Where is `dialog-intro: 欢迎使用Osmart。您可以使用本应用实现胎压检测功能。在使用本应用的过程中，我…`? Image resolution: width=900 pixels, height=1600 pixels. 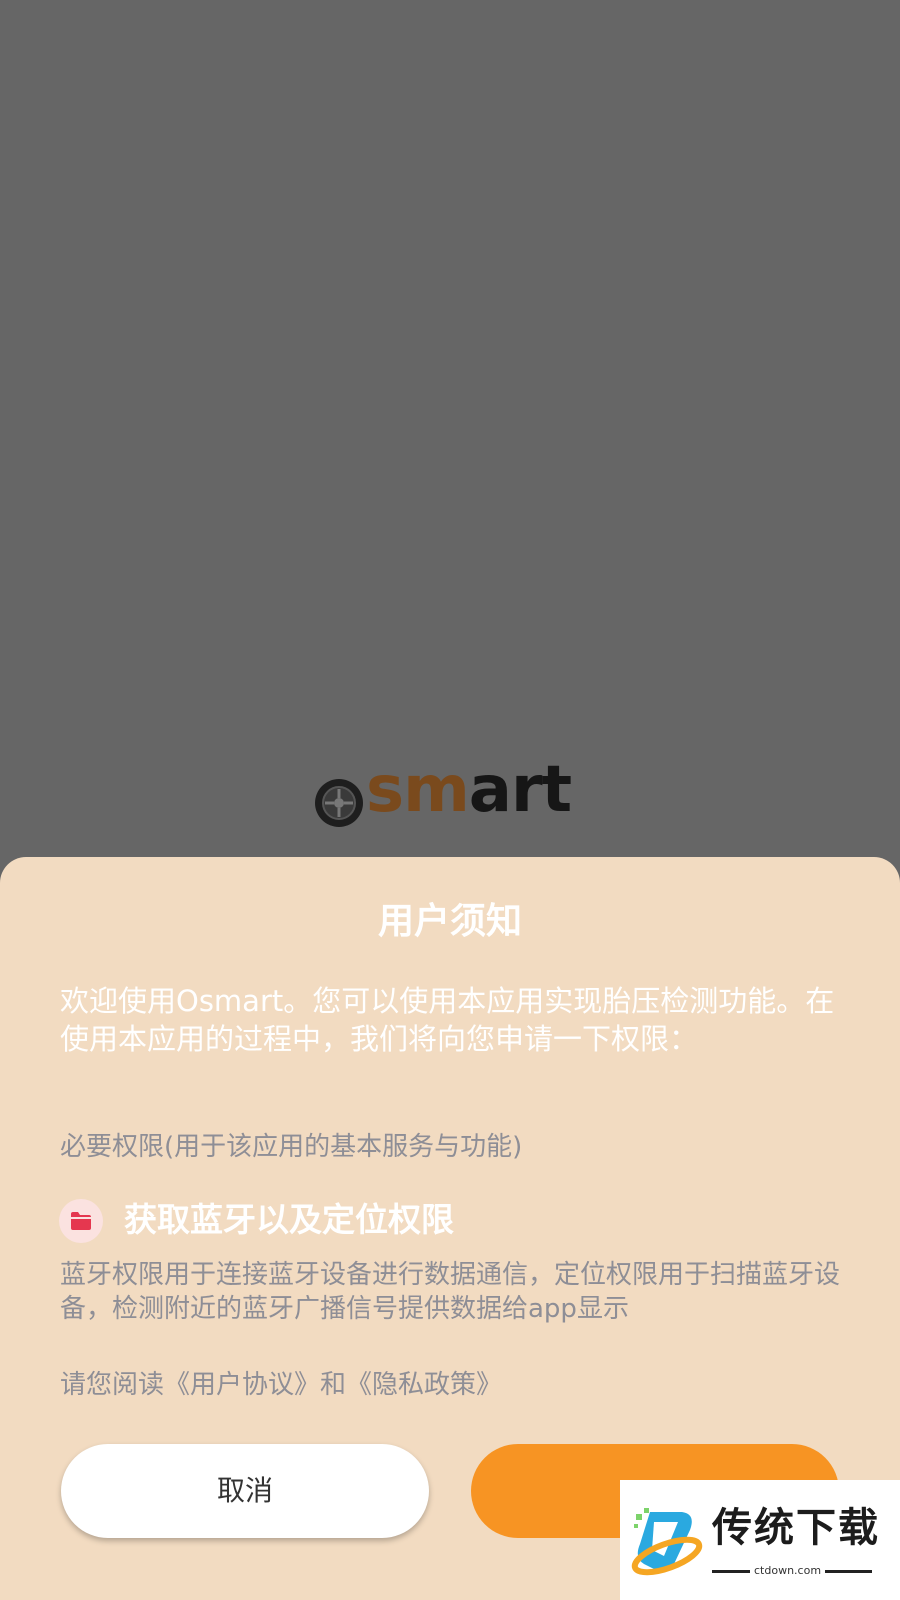
dialog-intro: 欢迎使用Osmart。您可以使用本应用实现胎压检测功能。在使用本应用的过程中，我… is located at coordinates (447, 1020).